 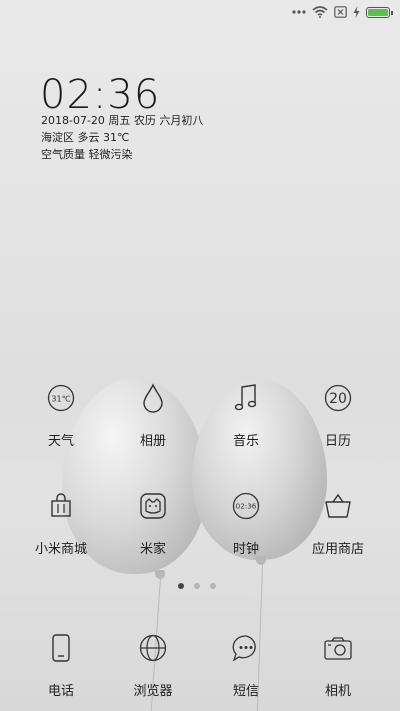 I want to click on messages-icon, so click(x=246, y=648).